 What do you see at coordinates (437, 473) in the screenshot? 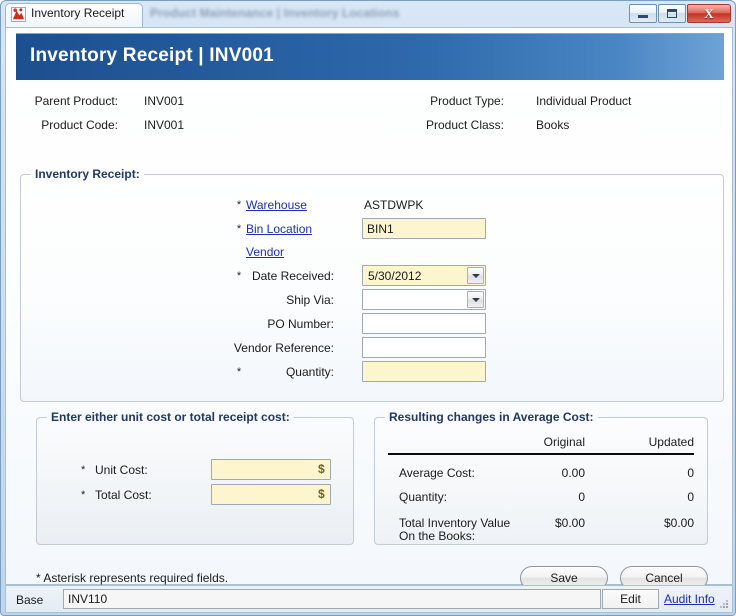
I see `average-cost-row-label: Average Cost:` at bounding box center [437, 473].